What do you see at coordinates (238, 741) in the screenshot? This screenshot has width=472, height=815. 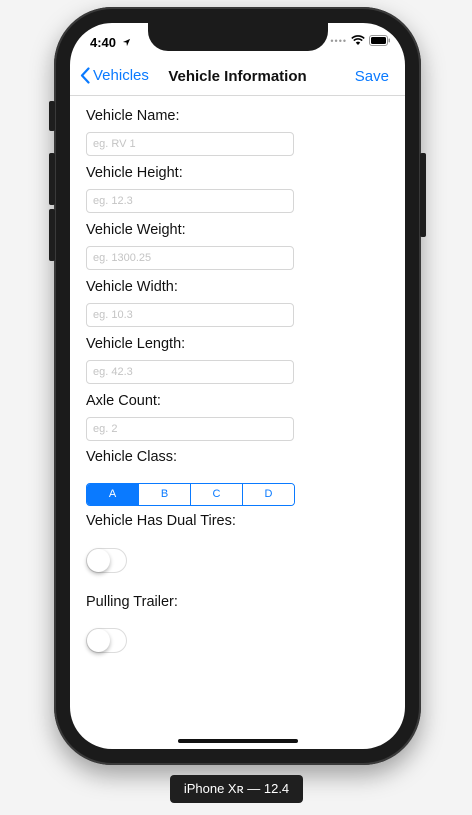 I see `home-indicator` at bounding box center [238, 741].